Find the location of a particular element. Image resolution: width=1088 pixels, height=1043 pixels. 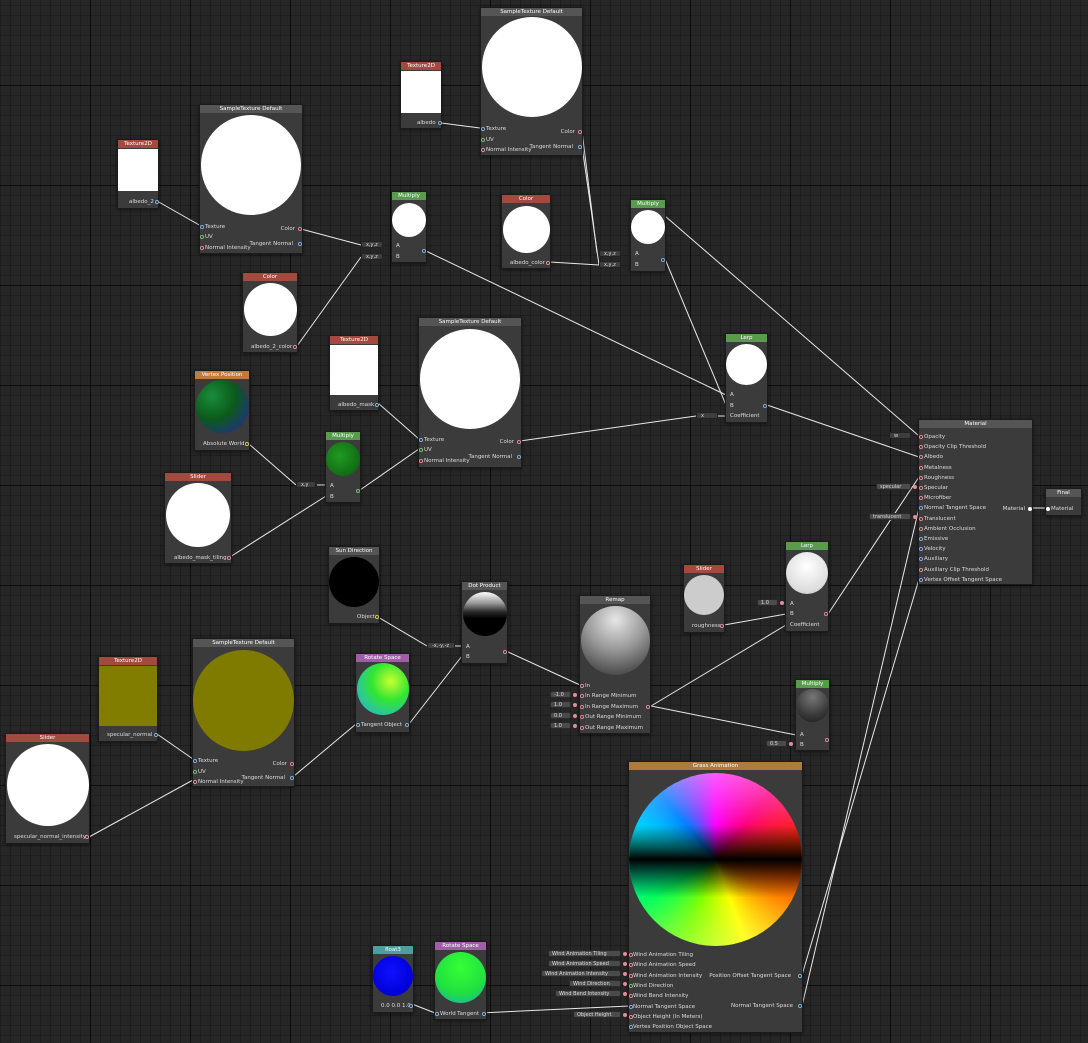

converter-x: x is located at coordinates (707, 415).